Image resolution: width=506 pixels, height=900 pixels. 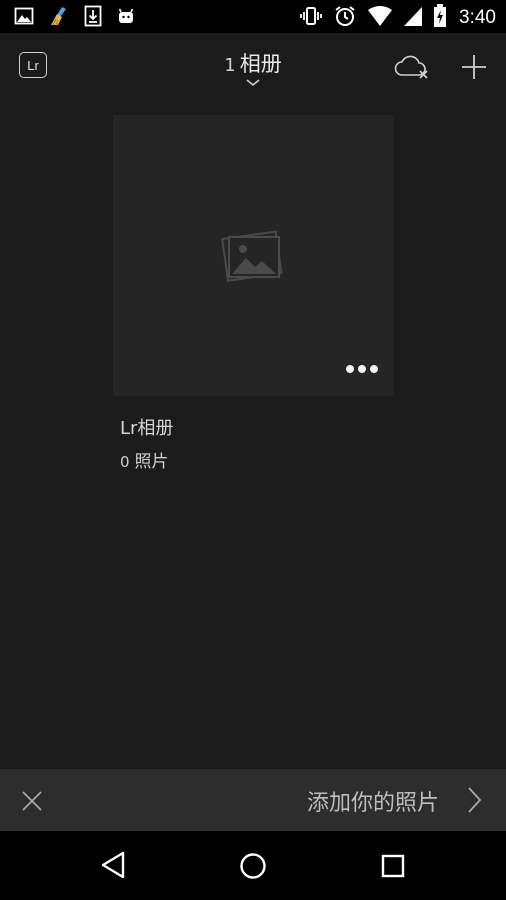 I want to click on cloud-off-icon, so click(x=412, y=70).